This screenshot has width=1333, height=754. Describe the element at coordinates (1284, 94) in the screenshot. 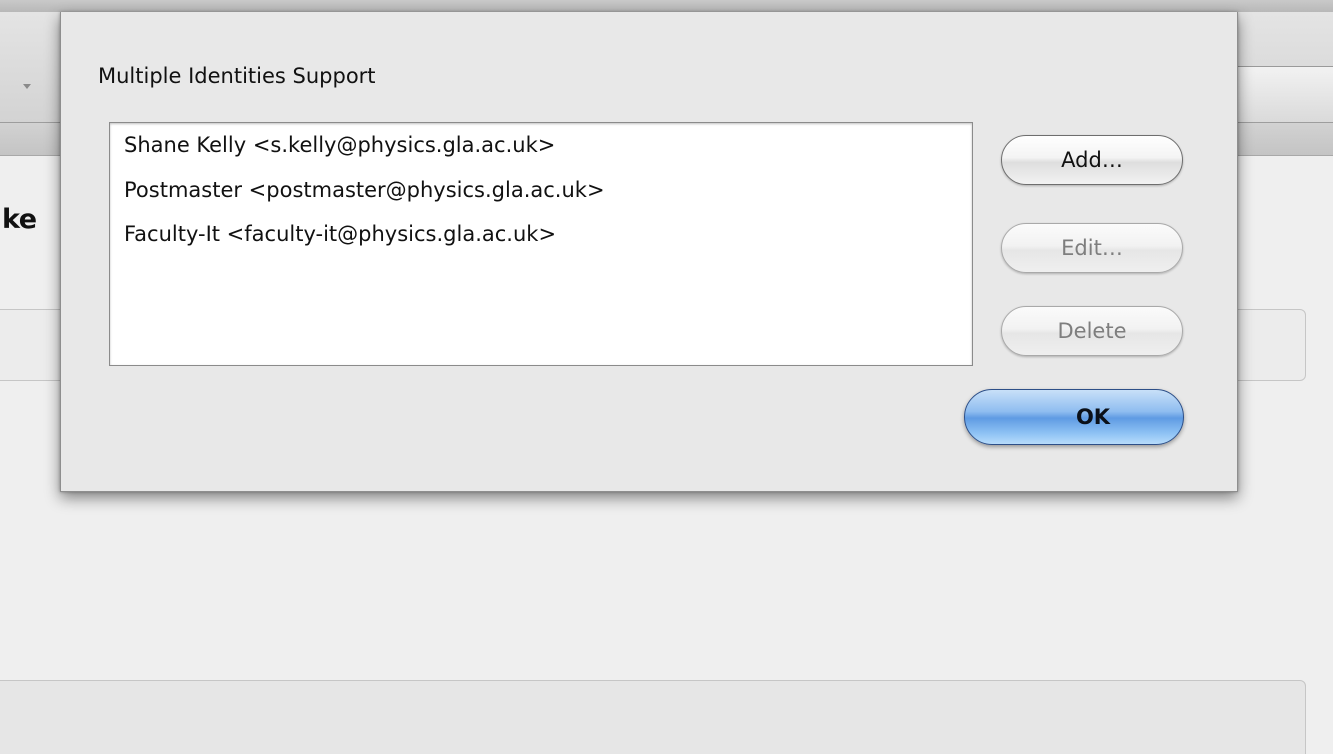

I see `background-toolbar-field` at that location.